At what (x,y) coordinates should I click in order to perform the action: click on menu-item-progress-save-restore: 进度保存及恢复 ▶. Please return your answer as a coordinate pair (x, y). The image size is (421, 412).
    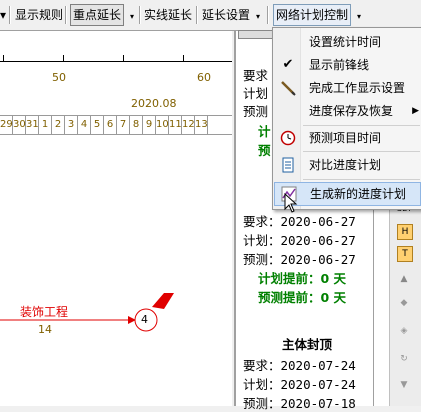
    Looking at the image, I should click on (347, 111).